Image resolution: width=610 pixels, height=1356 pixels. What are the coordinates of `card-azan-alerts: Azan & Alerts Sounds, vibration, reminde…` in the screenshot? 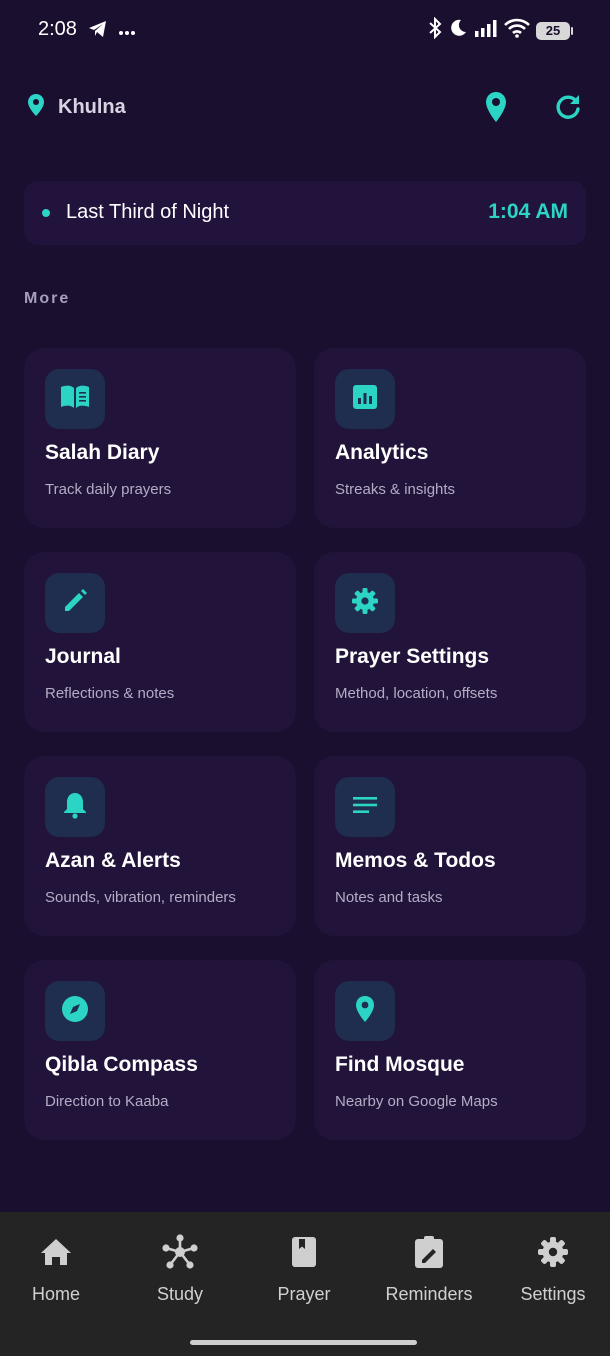 It's located at (160, 846).